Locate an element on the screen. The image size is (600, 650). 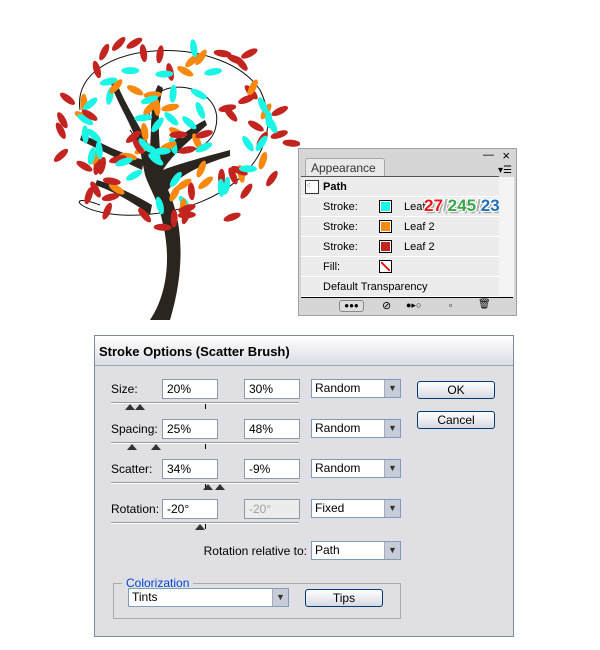
rotation-relative-value: Path is located at coordinates (327, 550).